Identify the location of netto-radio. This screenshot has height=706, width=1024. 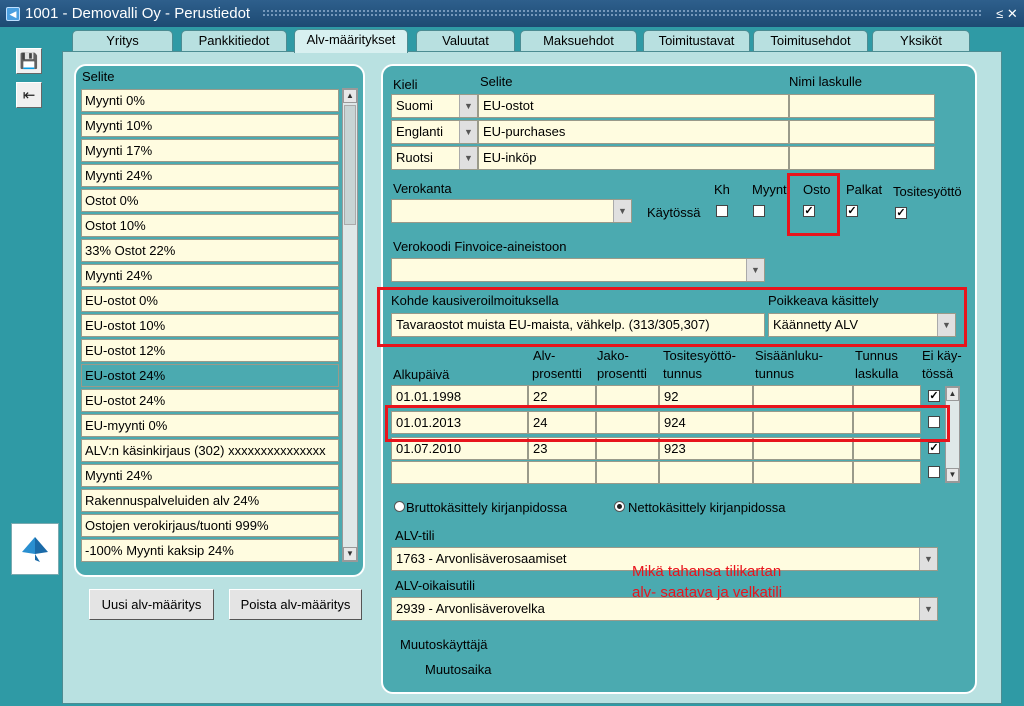
(619, 506).